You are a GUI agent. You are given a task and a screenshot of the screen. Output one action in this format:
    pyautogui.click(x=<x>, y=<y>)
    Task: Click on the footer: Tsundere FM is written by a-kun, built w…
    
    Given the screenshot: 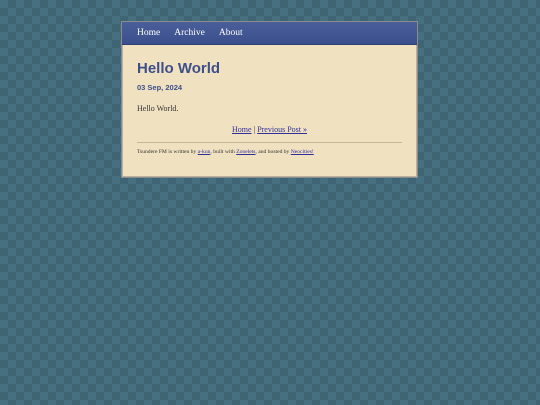 What is the action you would take?
    pyautogui.click(x=269, y=152)
    